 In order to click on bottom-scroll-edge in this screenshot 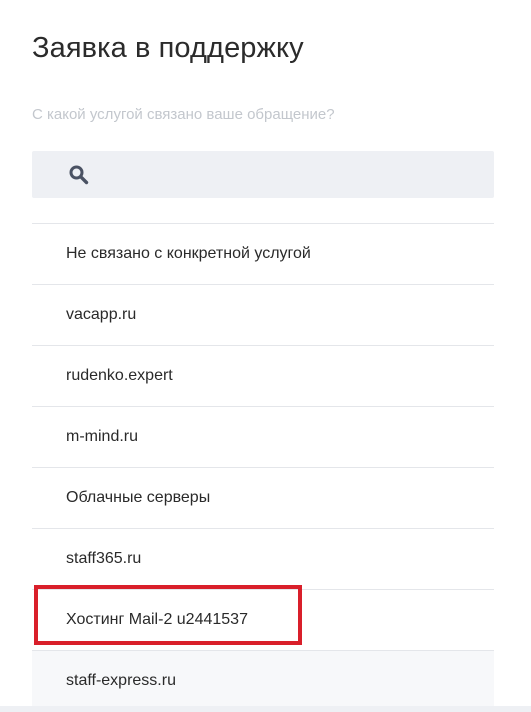, I will do `click(265, 709)`.